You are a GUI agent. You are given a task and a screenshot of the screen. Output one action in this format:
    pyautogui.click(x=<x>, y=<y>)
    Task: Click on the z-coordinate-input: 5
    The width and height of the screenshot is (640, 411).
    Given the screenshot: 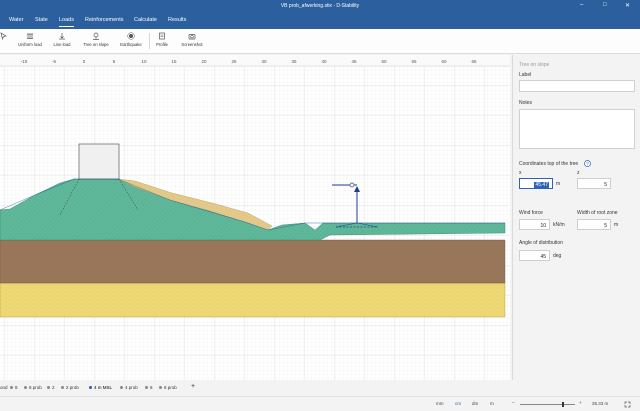 What is the action you would take?
    pyautogui.click(x=594, y=183)
    